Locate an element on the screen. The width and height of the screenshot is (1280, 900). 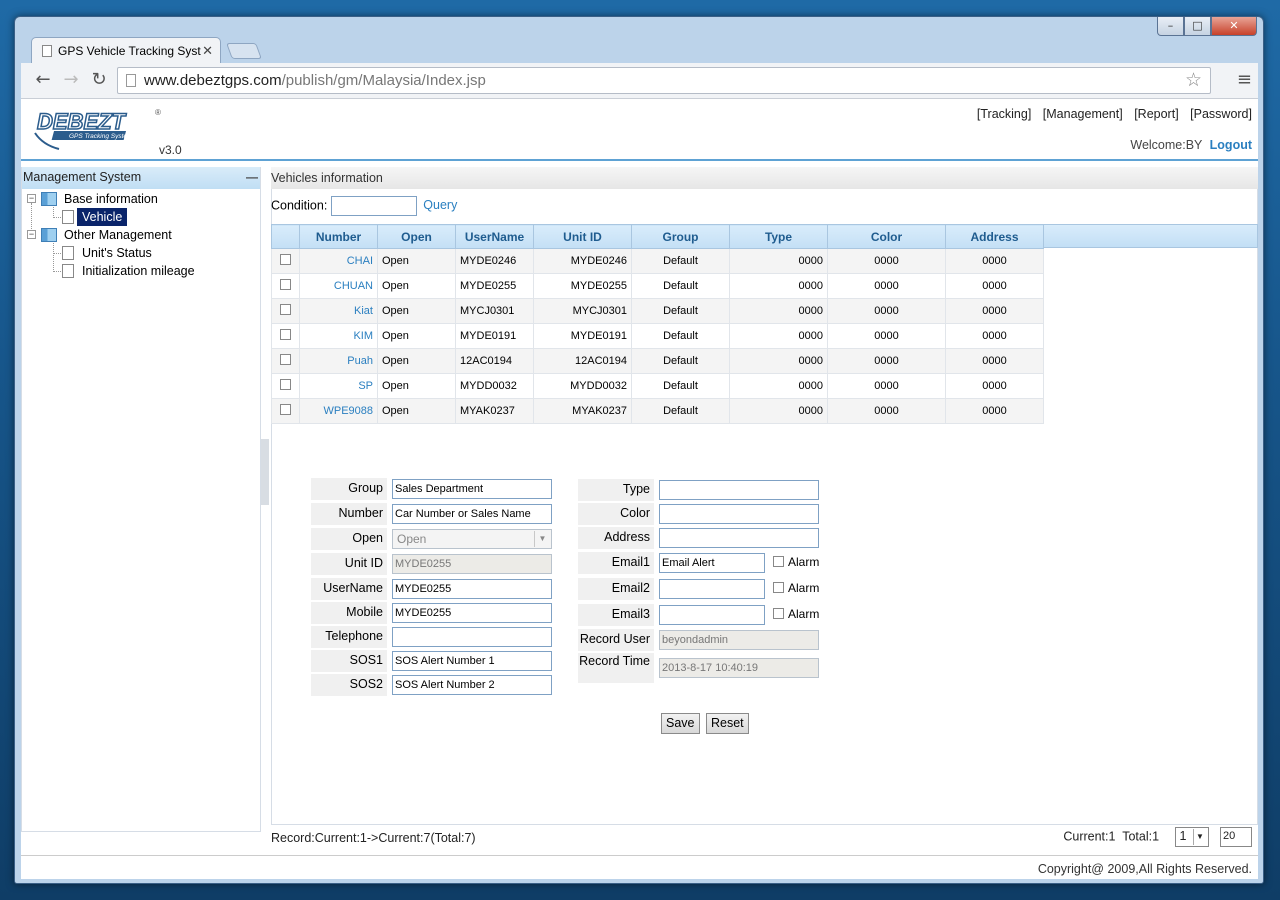
new-tab-button is located at coordinates (244, 51).